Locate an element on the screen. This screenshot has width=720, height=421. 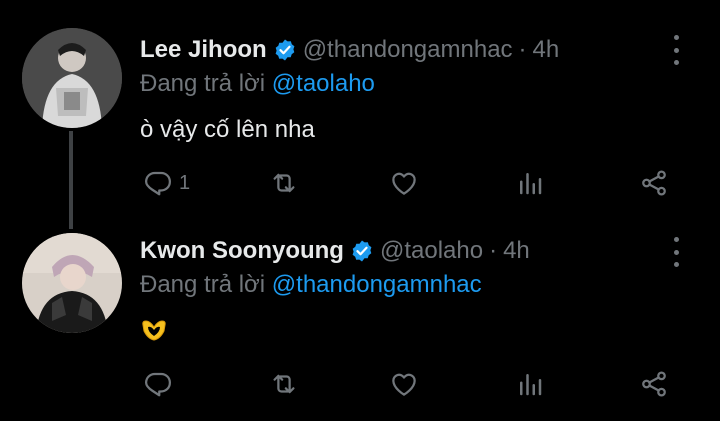
reply-button is located at coordinates (161, 384).